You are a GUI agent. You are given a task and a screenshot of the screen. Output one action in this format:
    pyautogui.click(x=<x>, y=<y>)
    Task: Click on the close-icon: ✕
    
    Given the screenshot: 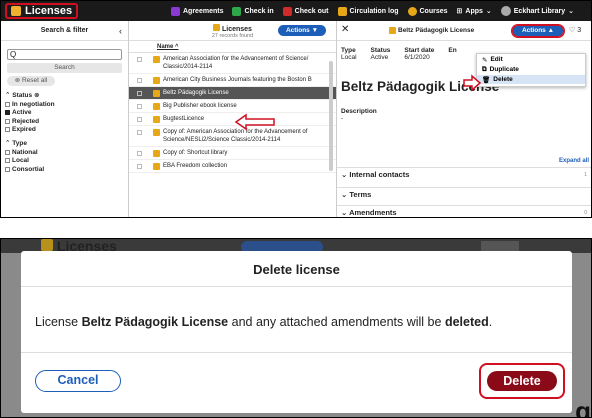 What is the action you would take?
    pyautogui.click(x=345, y=29)
    